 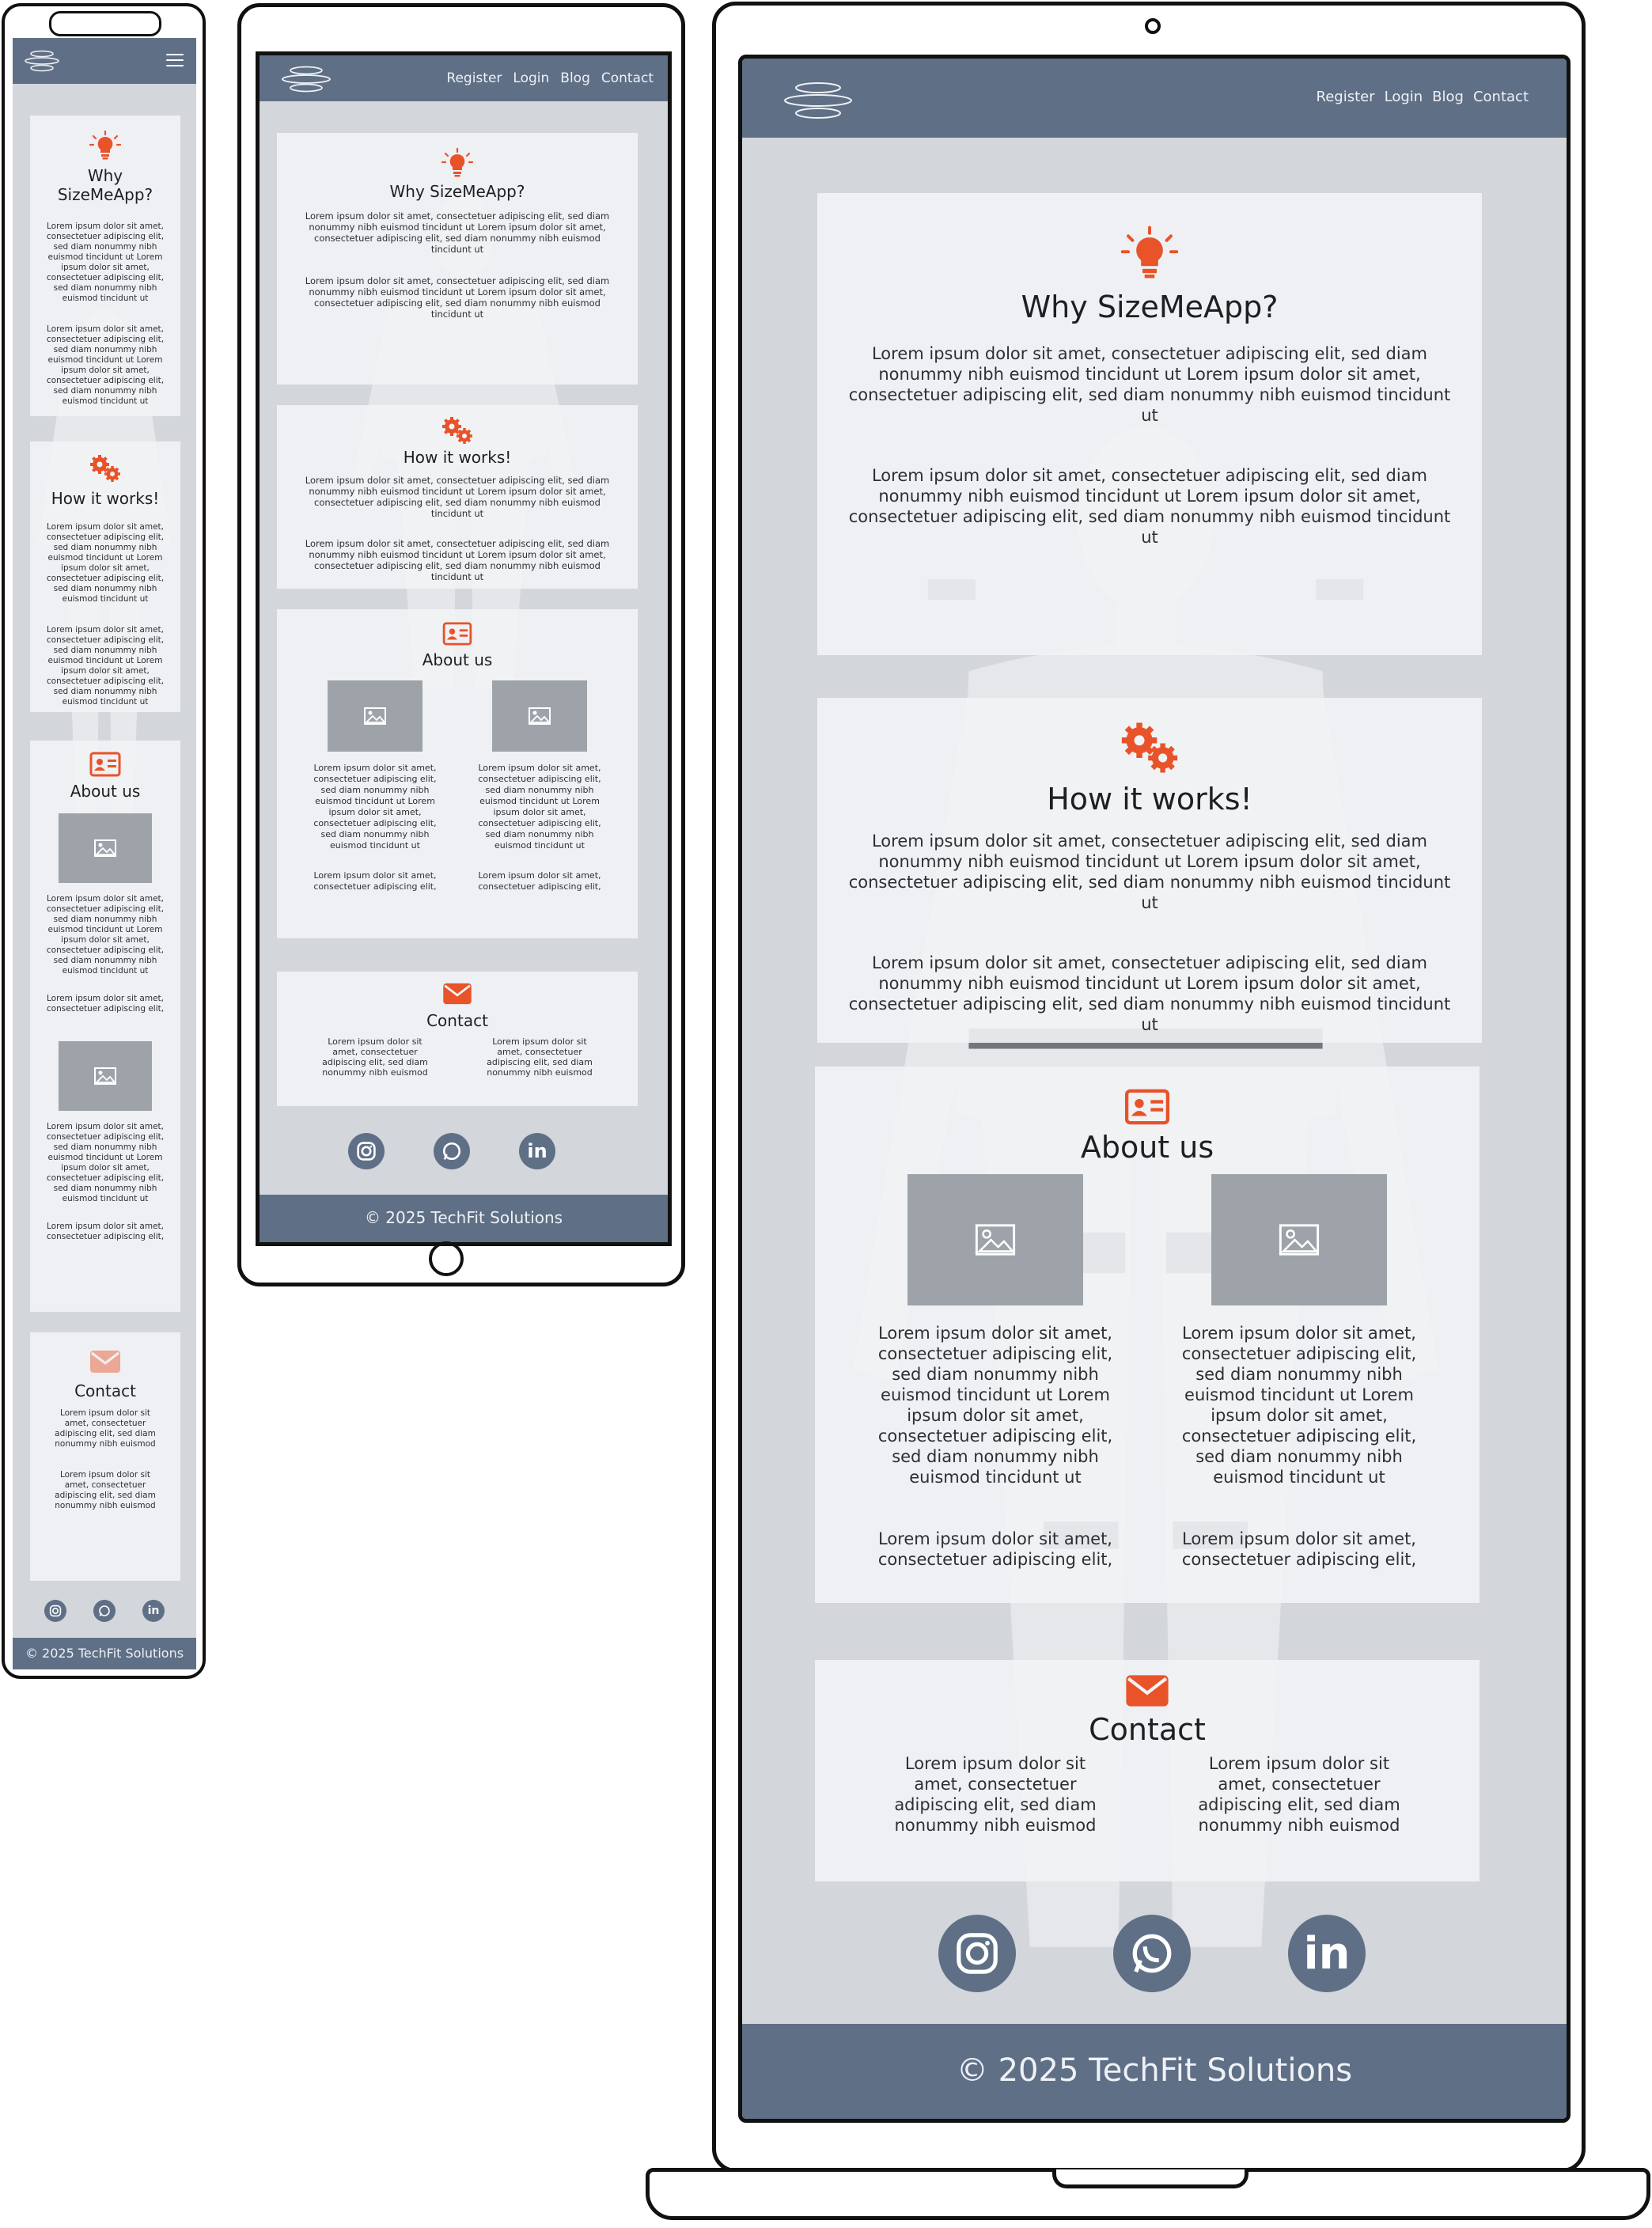 I want to click on tablet-header: Register Login Blog Contact, so click(x=464, y=78).